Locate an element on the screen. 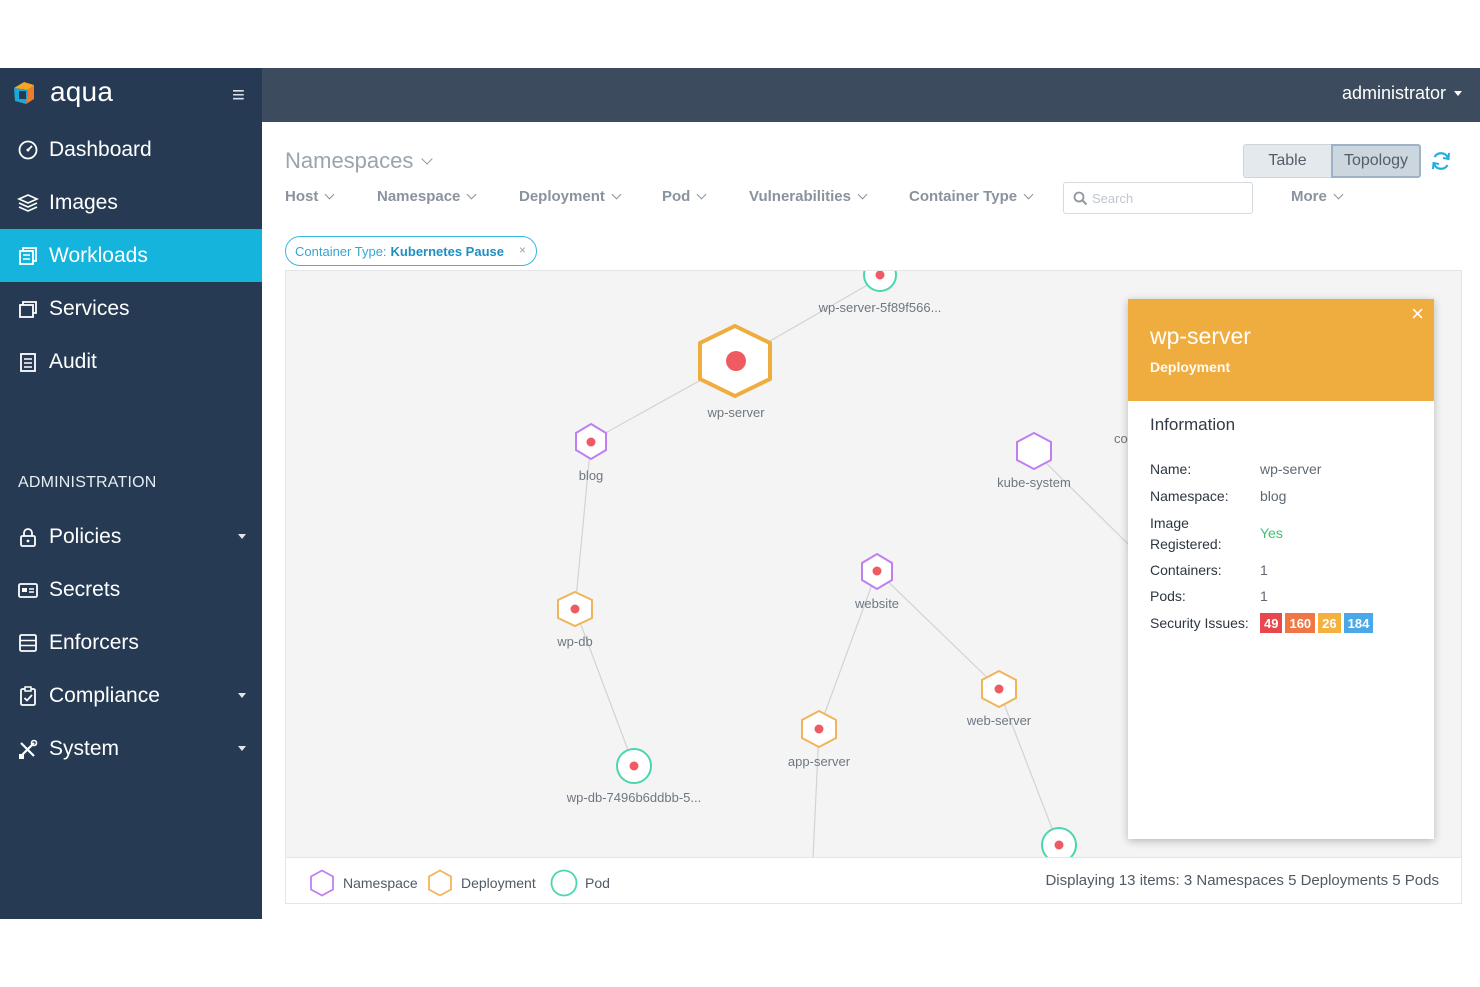 The image size is (1480, 987). workloads-icon is located at coordinates (28, 256).